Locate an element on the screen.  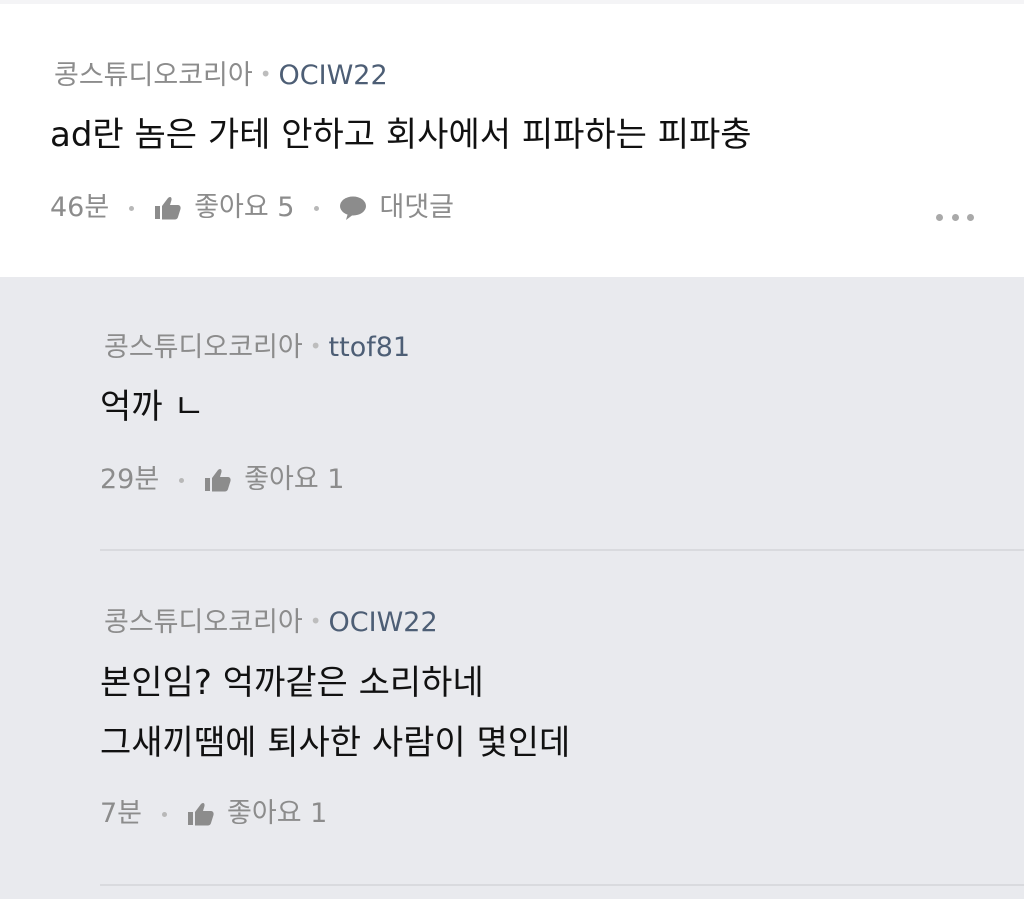
comment-meta: 콩스튜디오코리아 • OCIW22 is located at coordinates (221, 75).